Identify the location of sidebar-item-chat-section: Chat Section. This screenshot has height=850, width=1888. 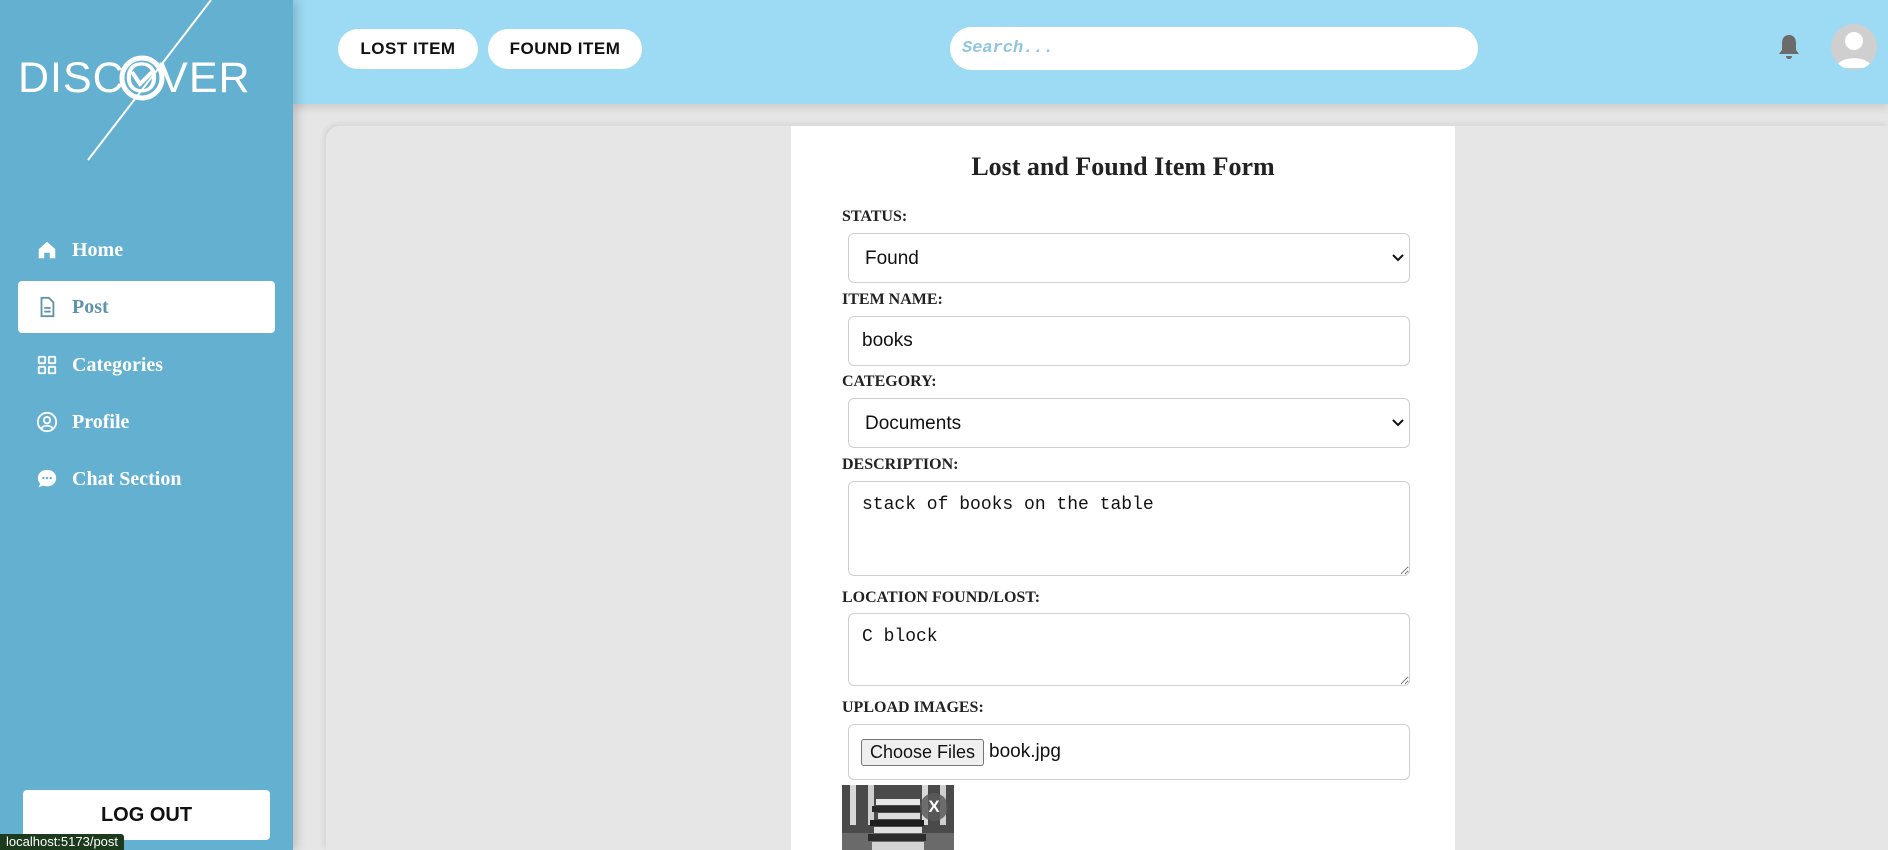
(146, 479).